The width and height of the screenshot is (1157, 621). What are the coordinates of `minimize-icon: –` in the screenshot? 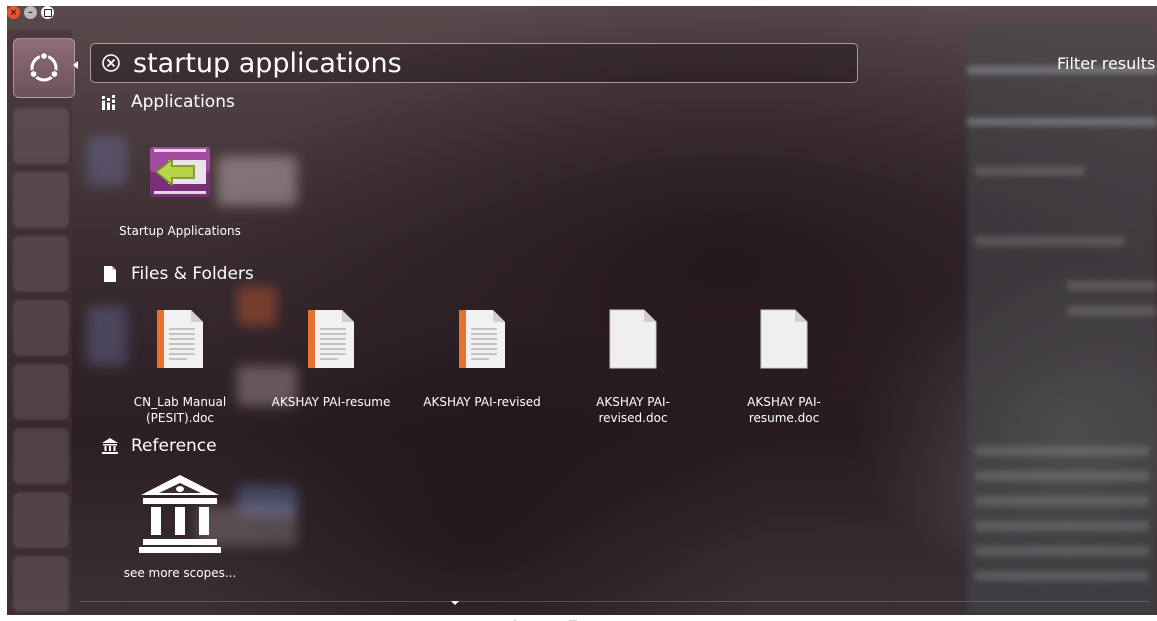 It's located at (30, 12).